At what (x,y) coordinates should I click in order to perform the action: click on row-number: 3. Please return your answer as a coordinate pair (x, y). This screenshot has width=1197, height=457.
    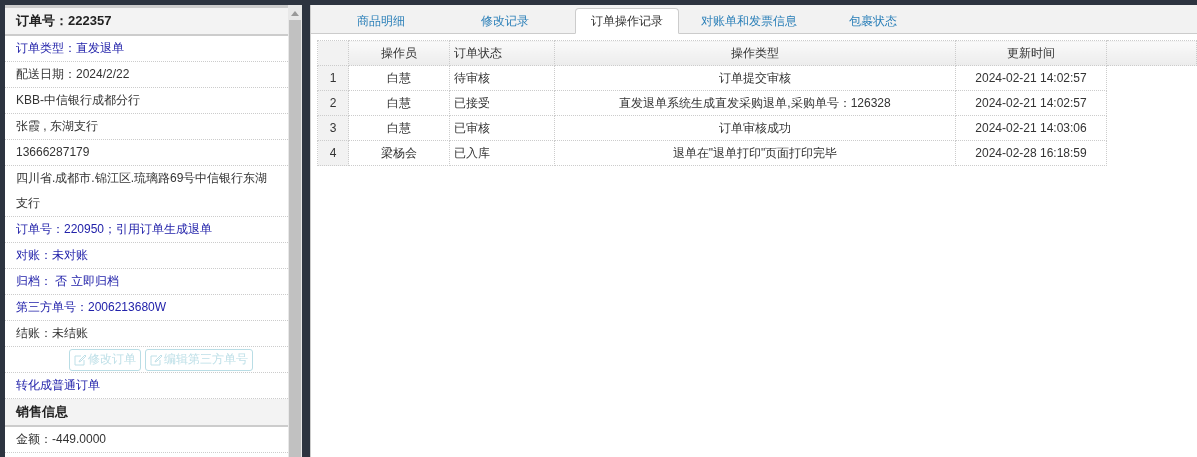
    Looking at the image, I should click on (333, 128).